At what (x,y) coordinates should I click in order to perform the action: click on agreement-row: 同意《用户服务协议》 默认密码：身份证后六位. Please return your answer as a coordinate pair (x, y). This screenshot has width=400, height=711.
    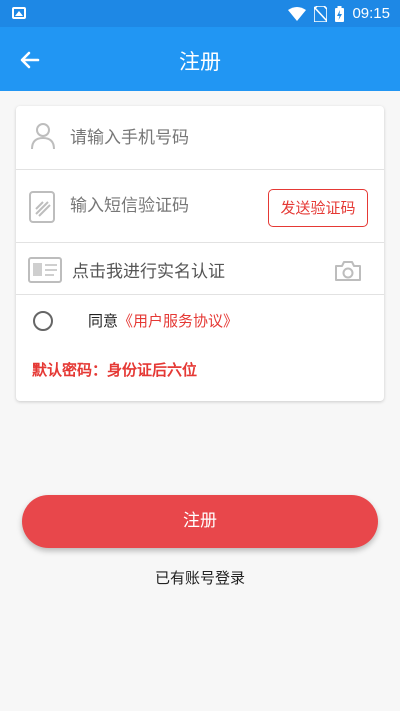
    Looking at the image, I should click on (200, 348).